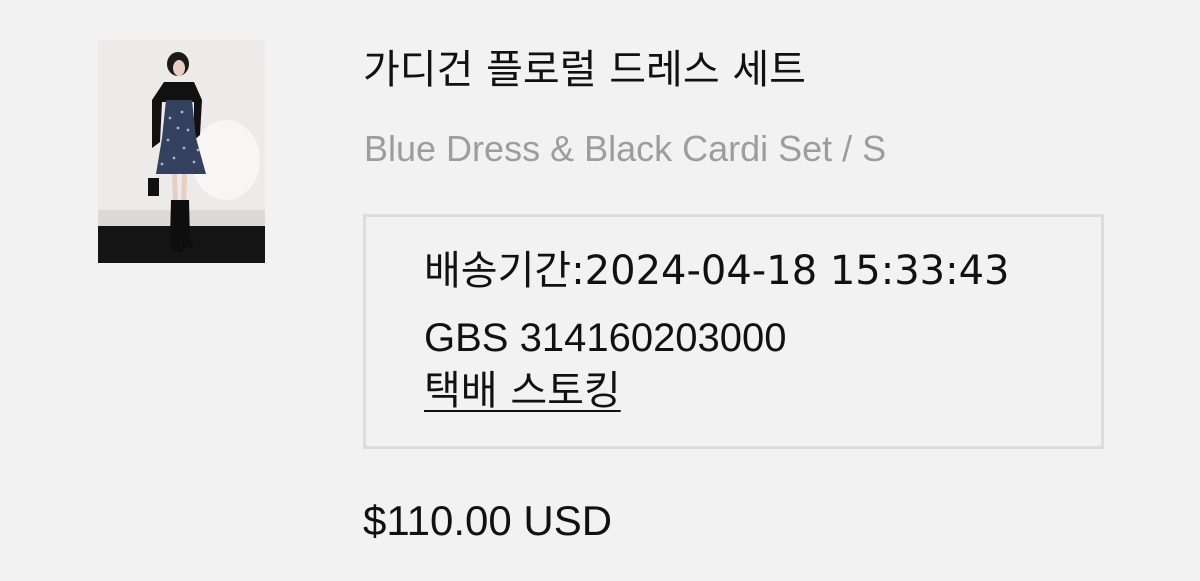  I want to click on product-price: $110.00 USD, so click(488, 520).